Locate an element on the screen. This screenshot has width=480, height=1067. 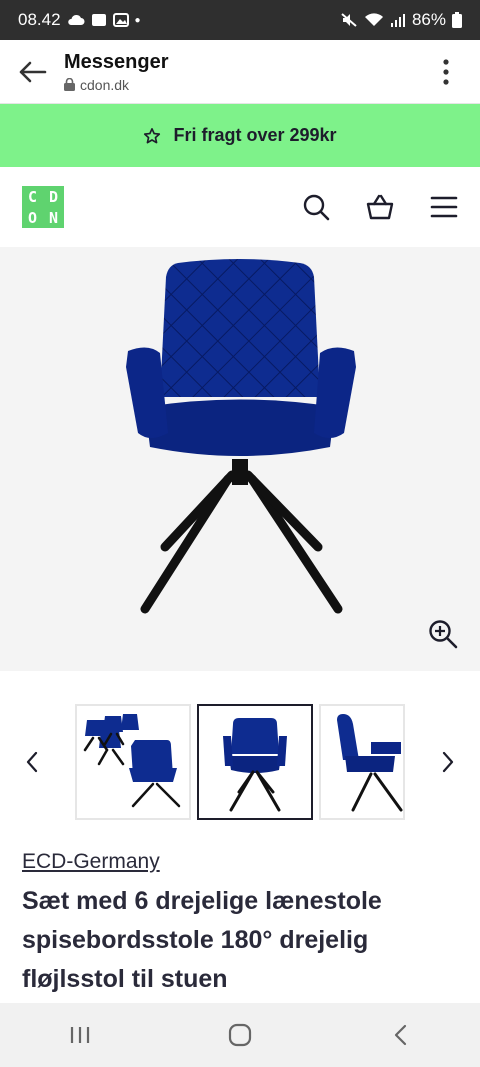
previous-image-button is located at coordinates (32, 762).